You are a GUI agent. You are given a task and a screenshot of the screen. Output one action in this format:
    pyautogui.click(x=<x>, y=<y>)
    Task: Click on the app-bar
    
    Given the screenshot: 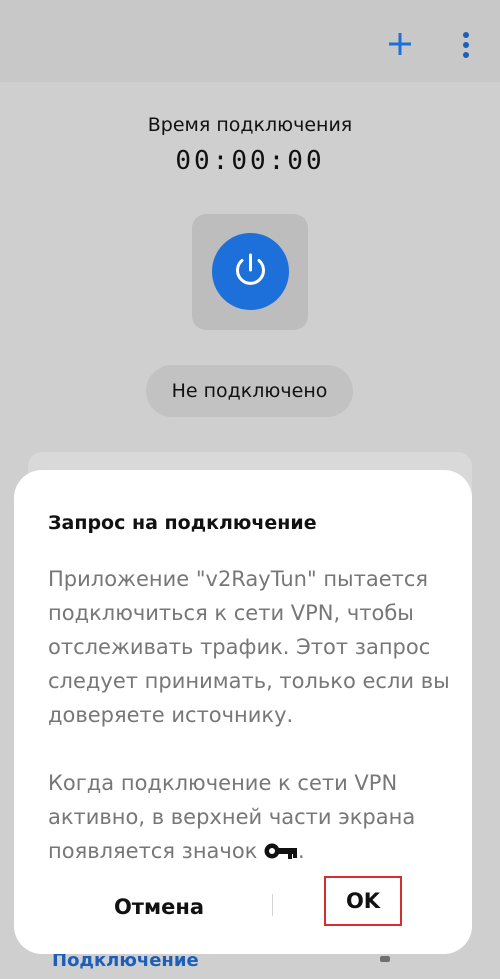 What is the action you would take?
    pyautogui.click(x=250, y=41)
    